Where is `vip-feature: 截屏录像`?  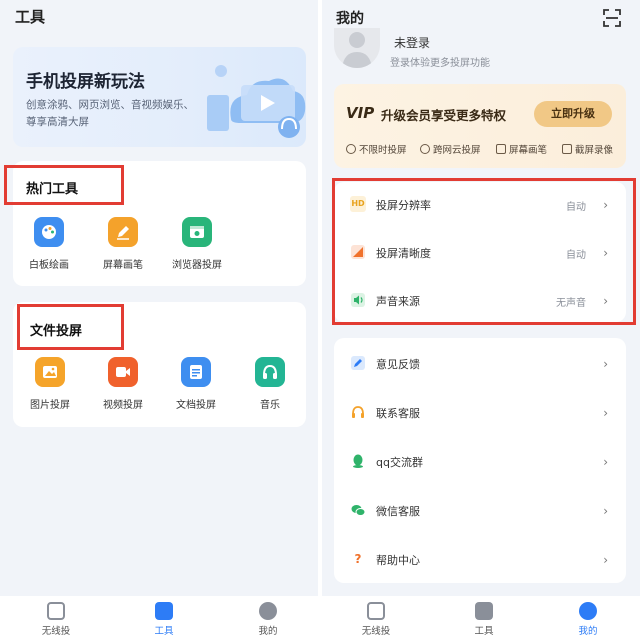 vip-feature: 截屏录像 is located at coordinates (587, 149).